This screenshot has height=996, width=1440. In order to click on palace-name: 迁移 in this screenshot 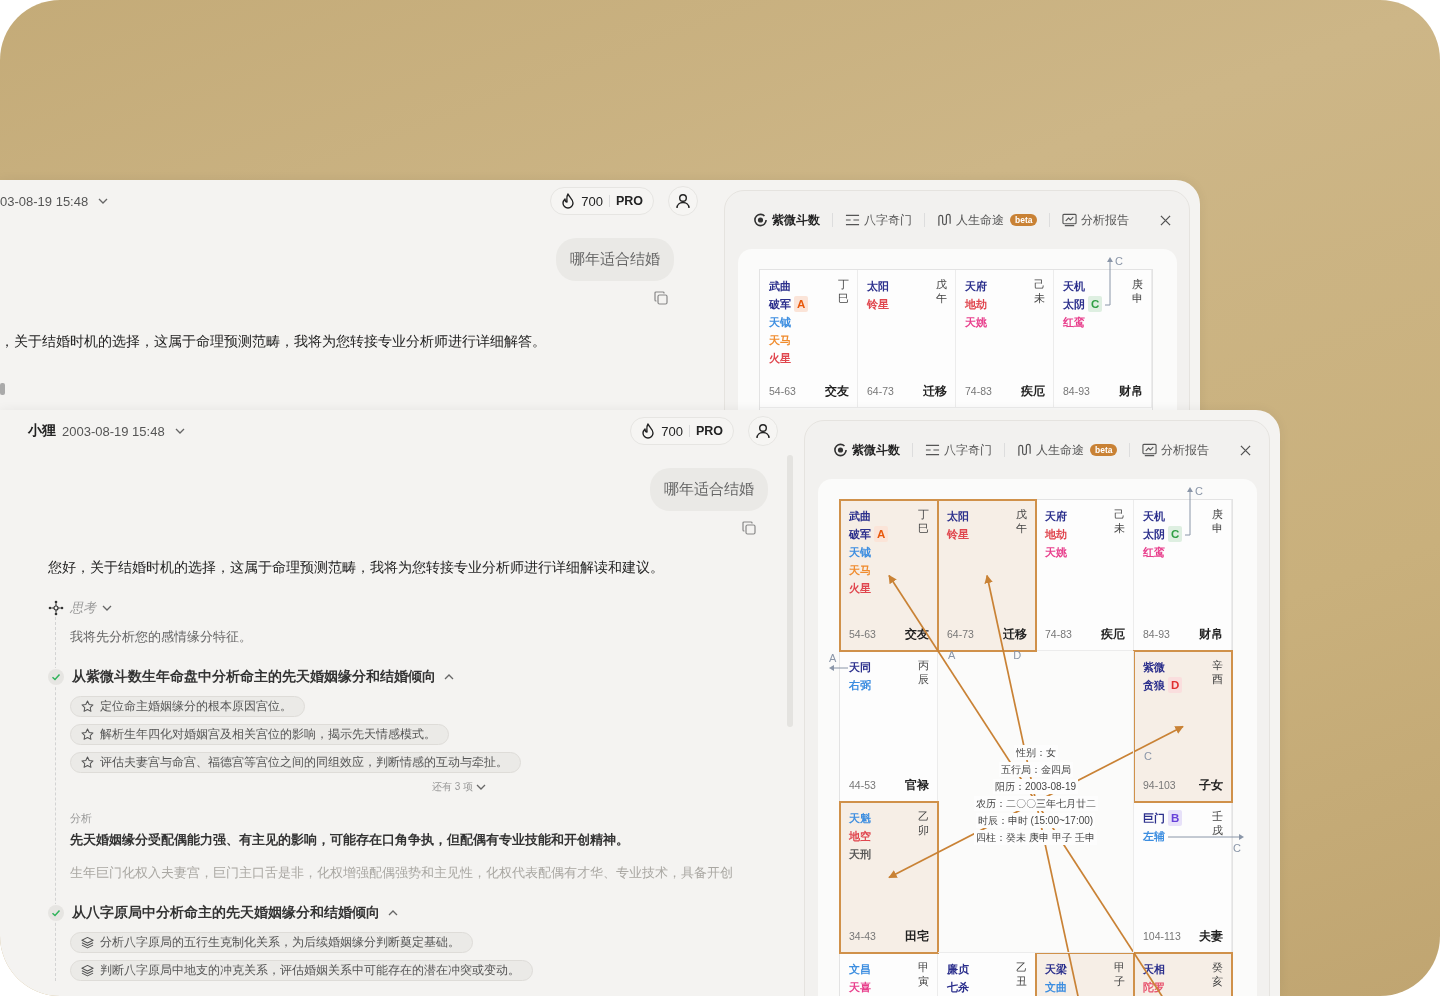, I will do `click(1015, 634)`.